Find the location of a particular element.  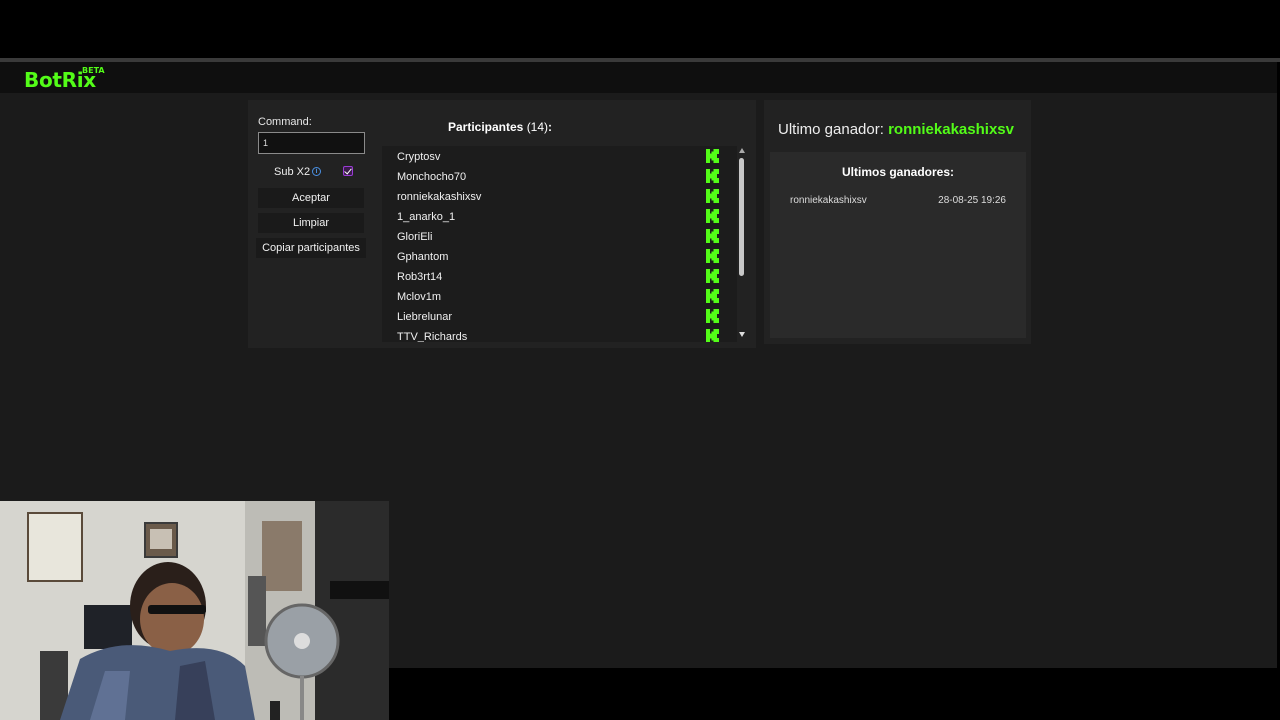

limpiar-button: Limpiar is located at coordinates (311, 223).